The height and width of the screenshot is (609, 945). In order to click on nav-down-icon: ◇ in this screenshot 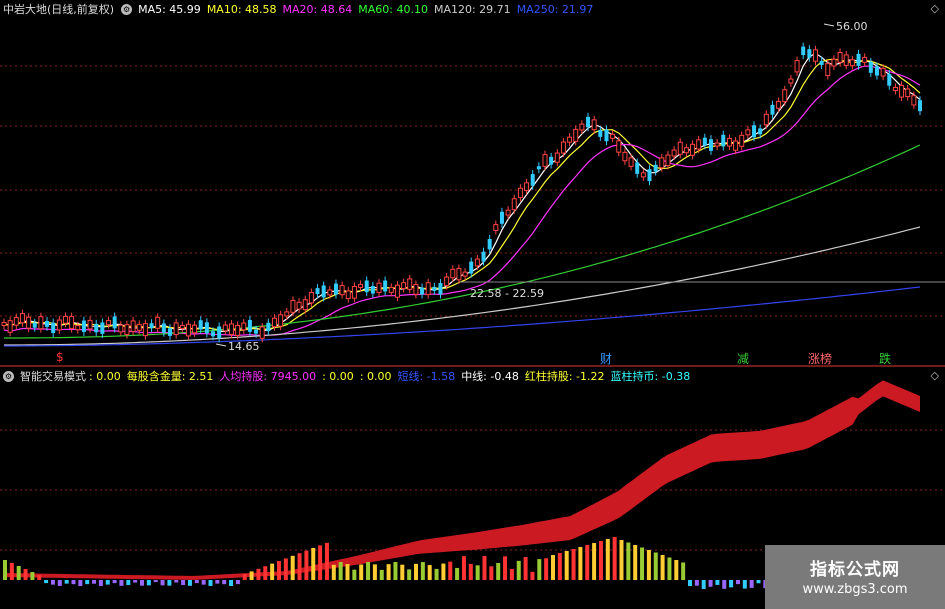, I will do `click(935, 375)`.